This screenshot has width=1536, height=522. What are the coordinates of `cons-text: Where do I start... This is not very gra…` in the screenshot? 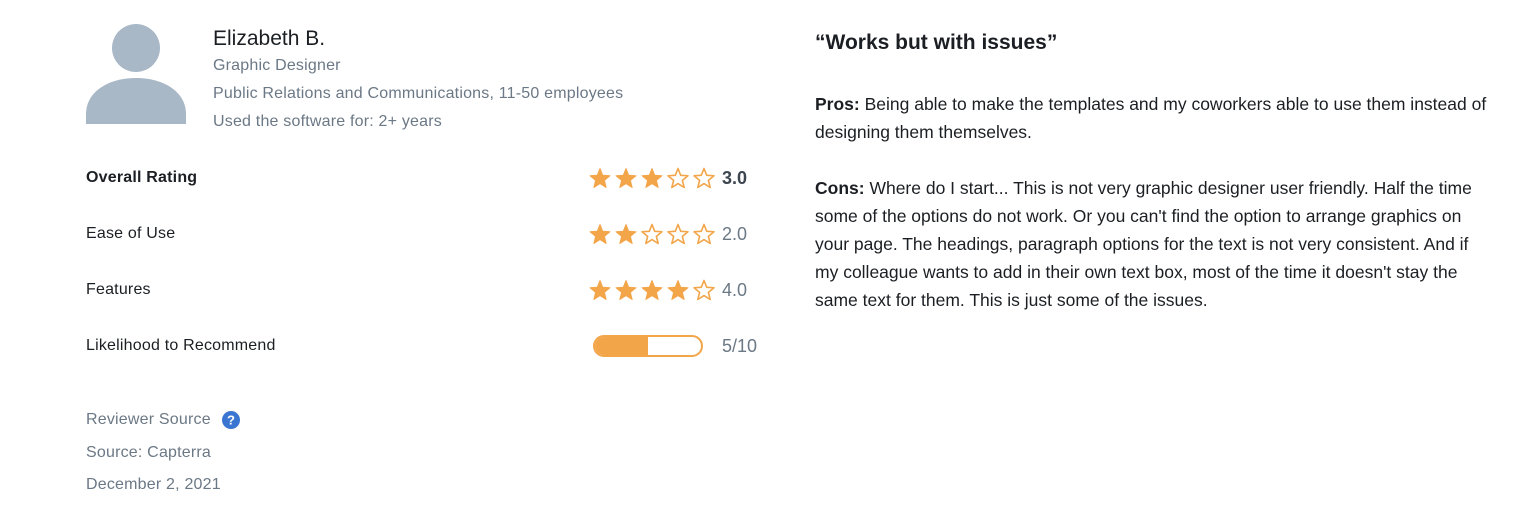 It's located at (1143, 244).